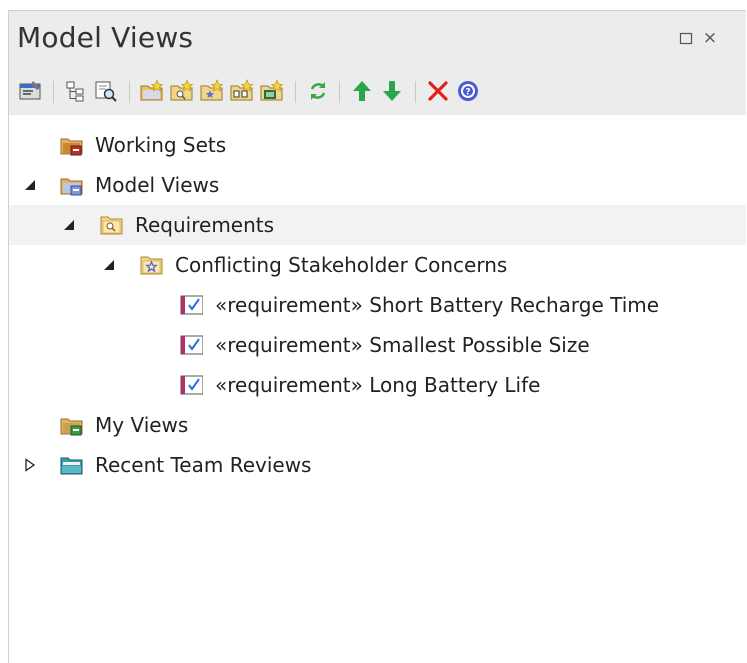  Describe the element at coordinates (111, 225) in the screenshot. I see `search-folder-icon` at that location.